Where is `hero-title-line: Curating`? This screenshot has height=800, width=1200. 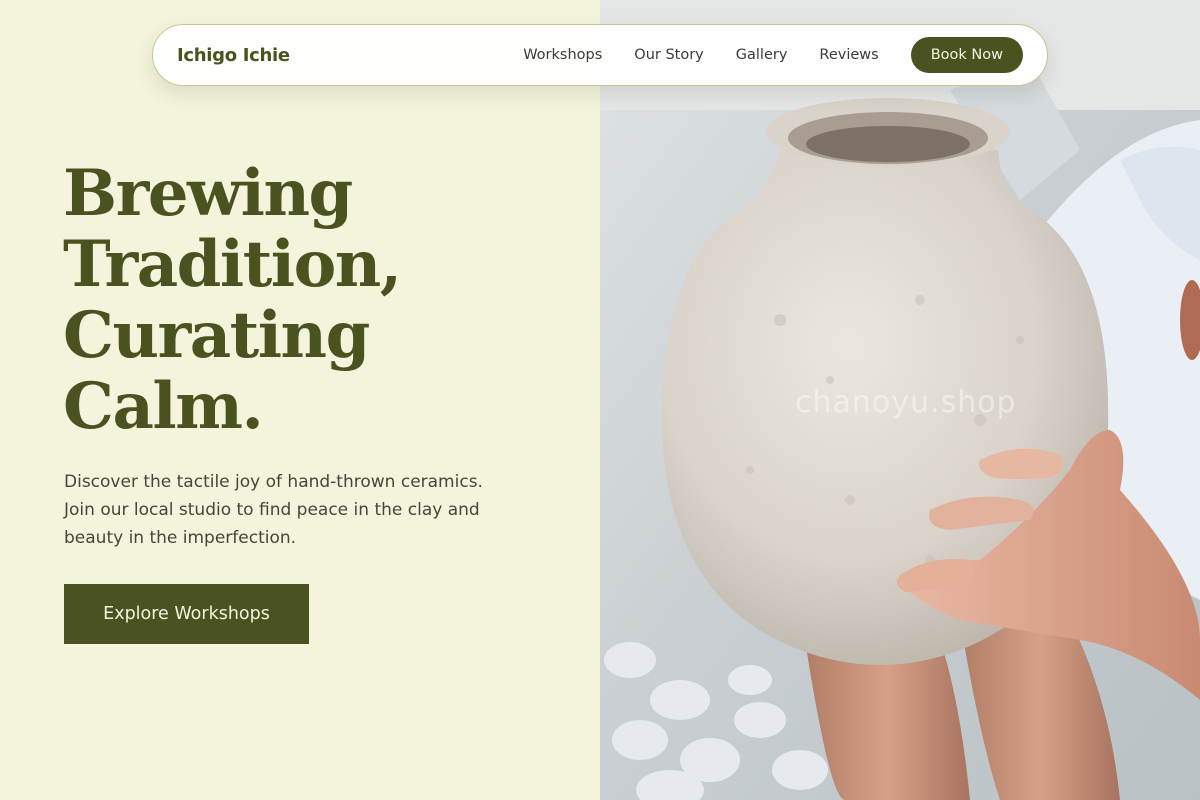 hero-title-line: Curating is located at coordinates (216, 335).